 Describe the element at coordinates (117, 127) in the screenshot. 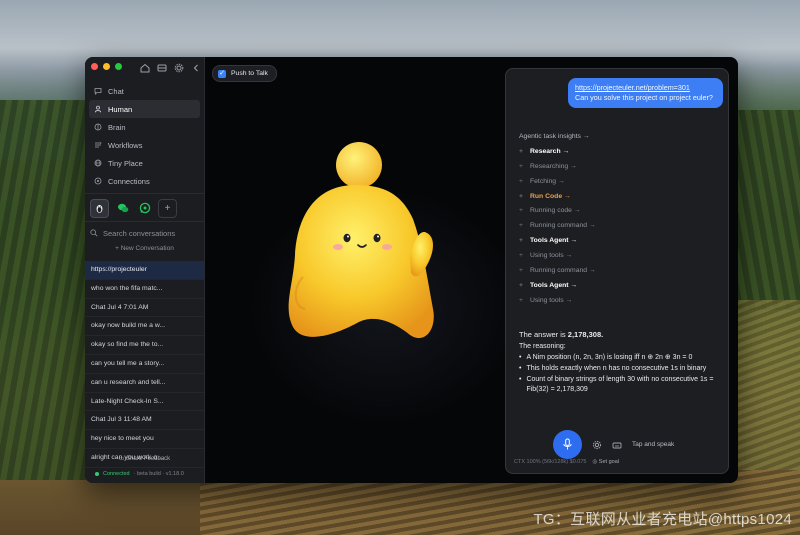

I see `nav-label: Brain` at that location.